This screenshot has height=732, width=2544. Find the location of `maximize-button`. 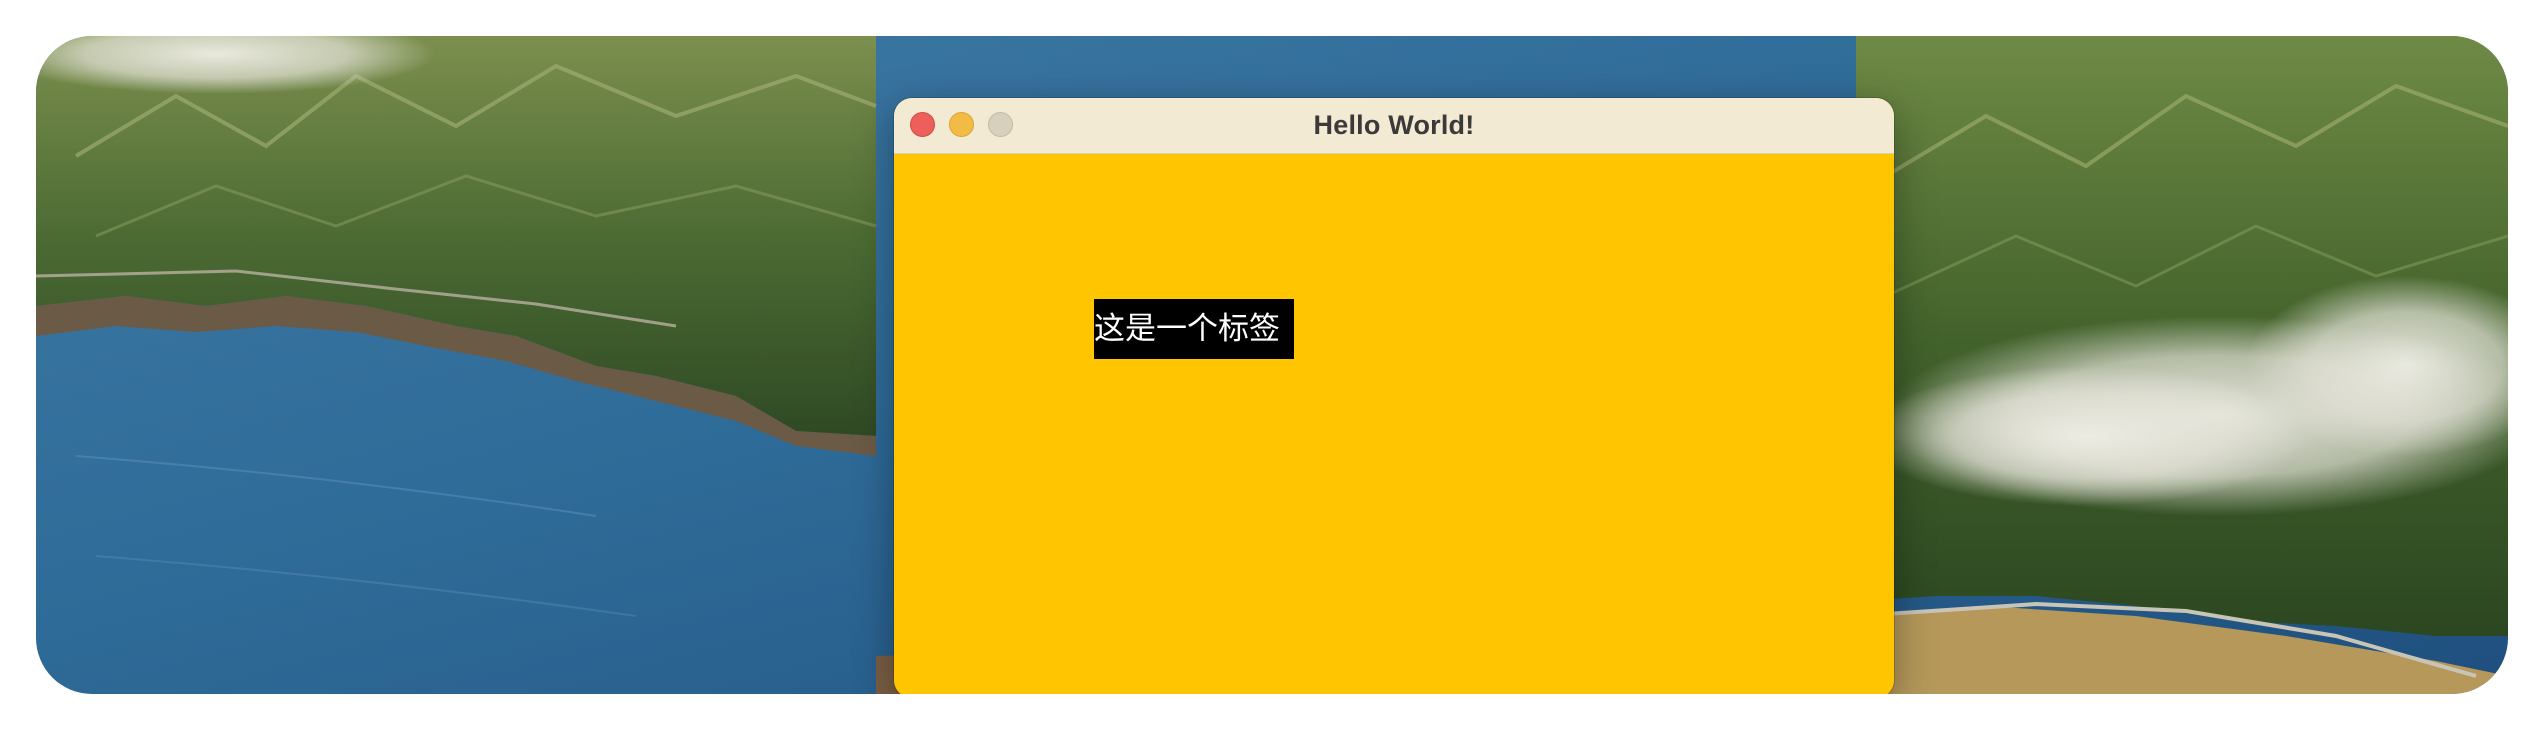

maximize-button is located at coordinates (1000, 124).